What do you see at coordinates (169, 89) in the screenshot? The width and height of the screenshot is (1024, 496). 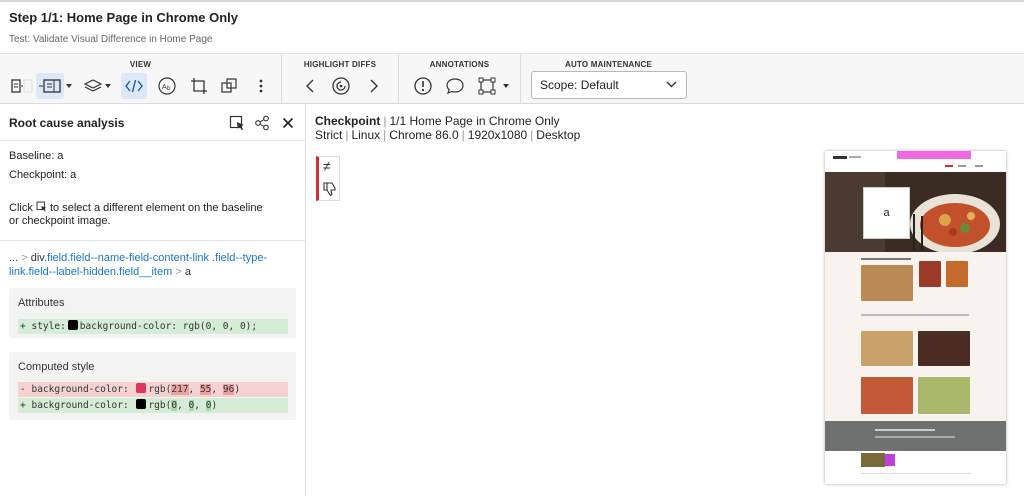 I see `svg-text: b` at bounding box center [169, 89].